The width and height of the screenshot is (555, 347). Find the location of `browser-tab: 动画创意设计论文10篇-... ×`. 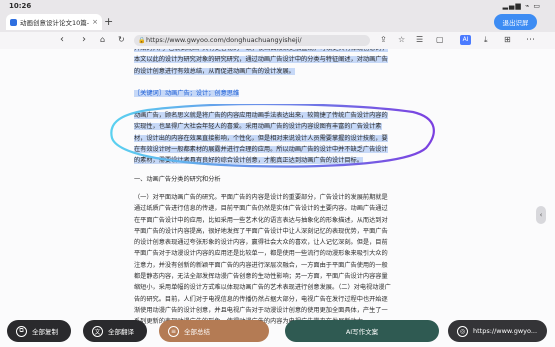

browser-tab: 动画创意设计论文10篇-... × is located at coordinates (54, 22).